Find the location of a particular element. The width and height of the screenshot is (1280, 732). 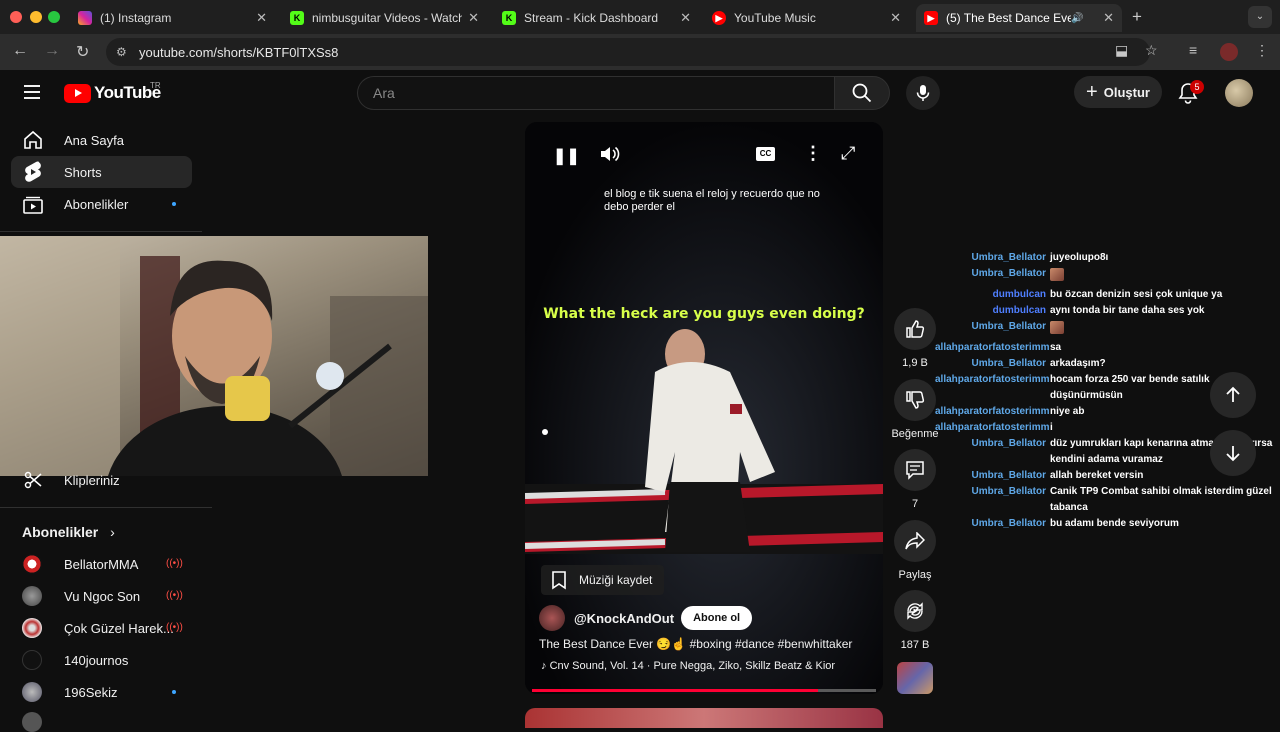

search-input is located at coordinates (578, 93).